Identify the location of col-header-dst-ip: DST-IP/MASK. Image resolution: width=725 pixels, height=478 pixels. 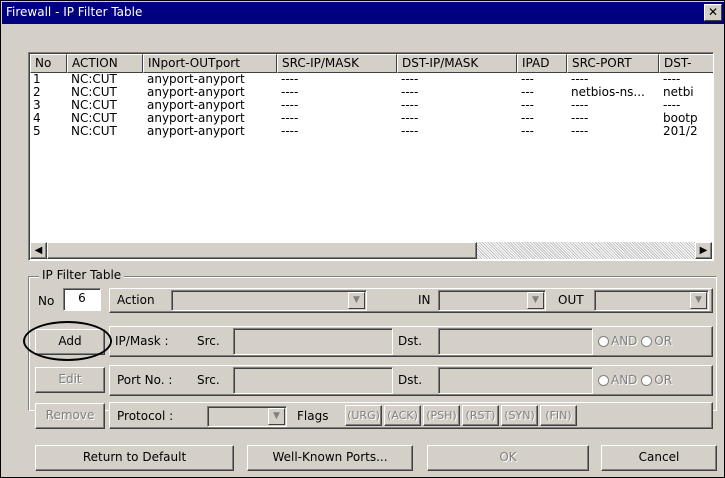
(457, 63).